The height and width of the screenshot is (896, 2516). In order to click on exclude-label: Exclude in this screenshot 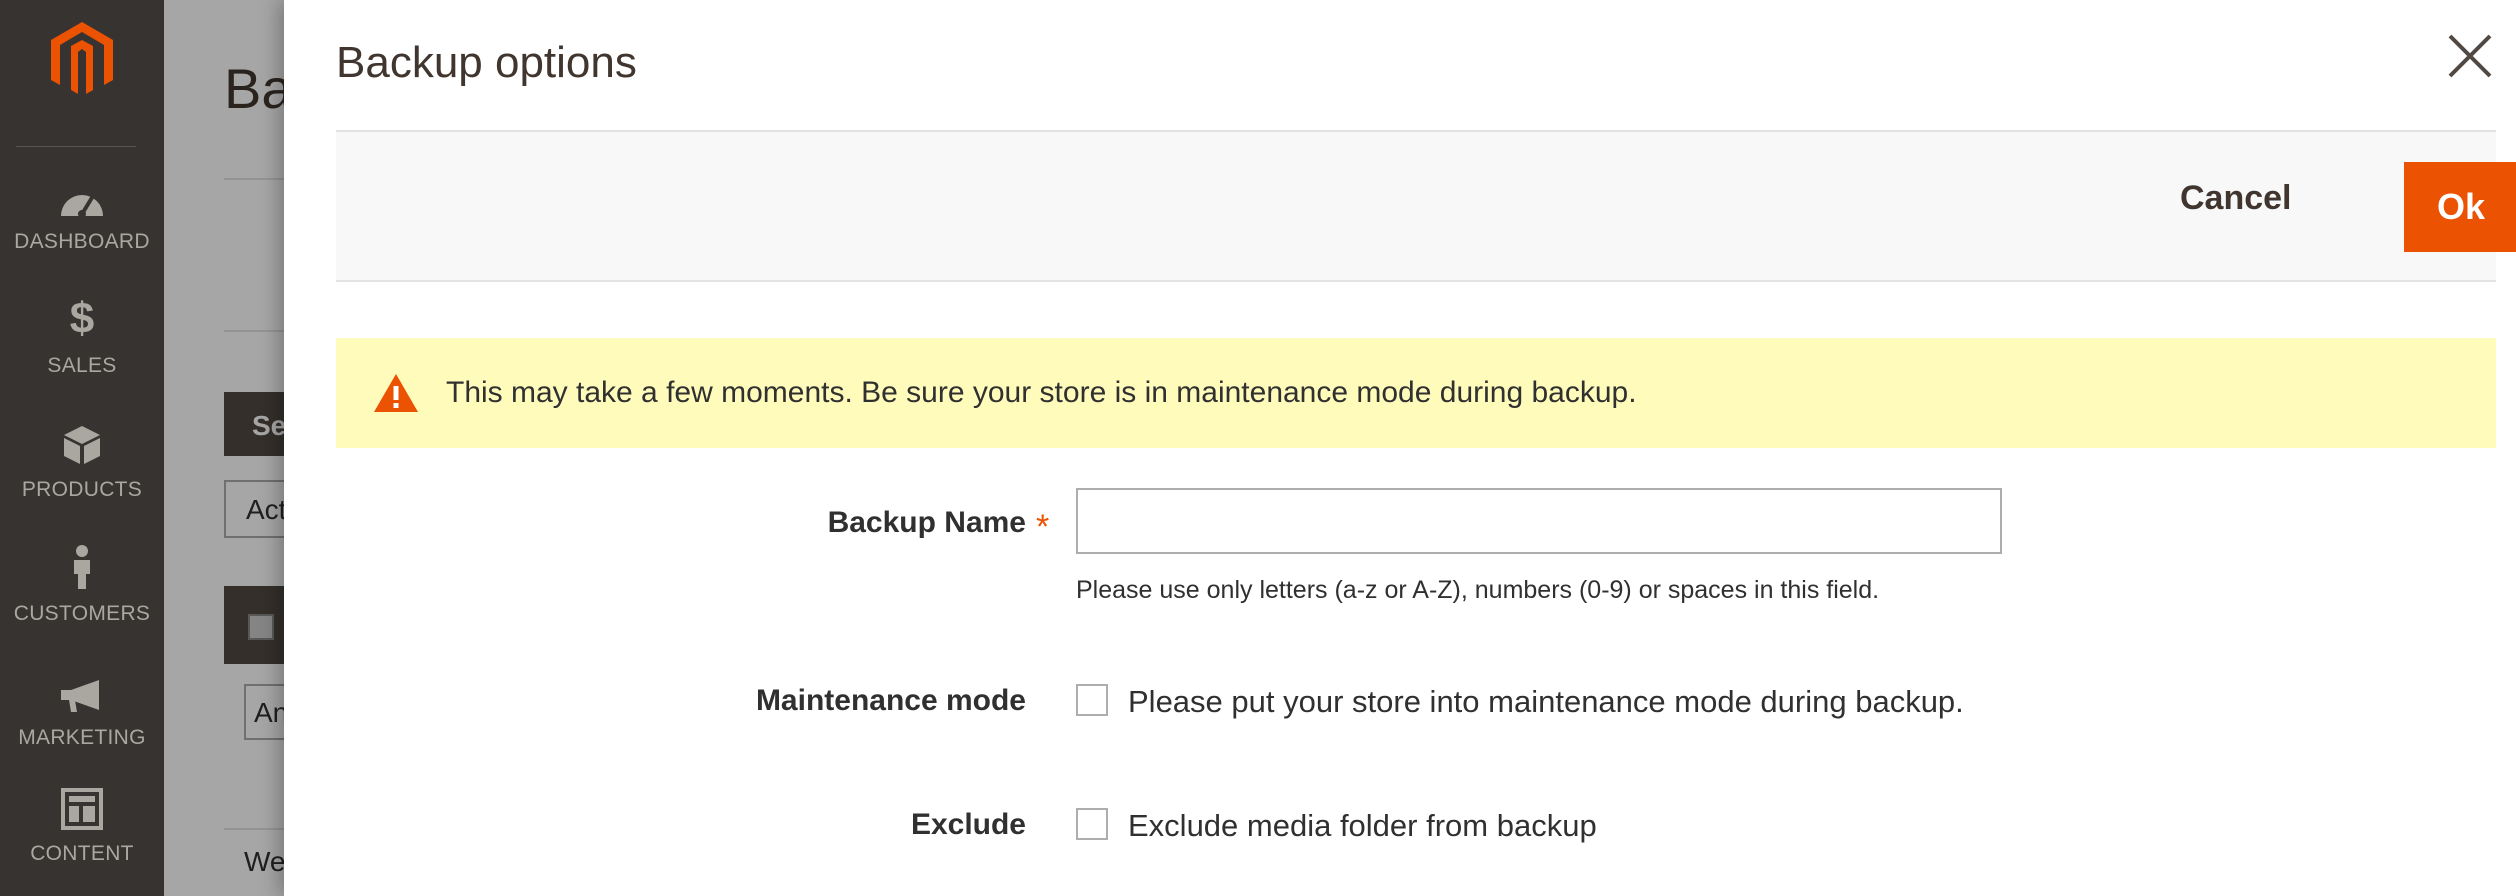, I will do `click(968, 824)`.